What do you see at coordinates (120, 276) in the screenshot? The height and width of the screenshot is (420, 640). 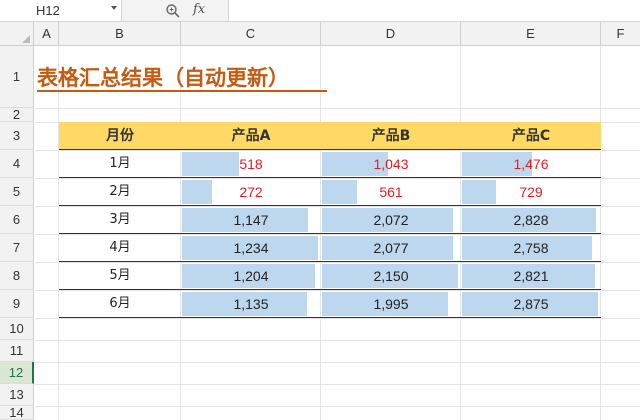 I see `cell-month: 5月` at bounding box center [120, 276].